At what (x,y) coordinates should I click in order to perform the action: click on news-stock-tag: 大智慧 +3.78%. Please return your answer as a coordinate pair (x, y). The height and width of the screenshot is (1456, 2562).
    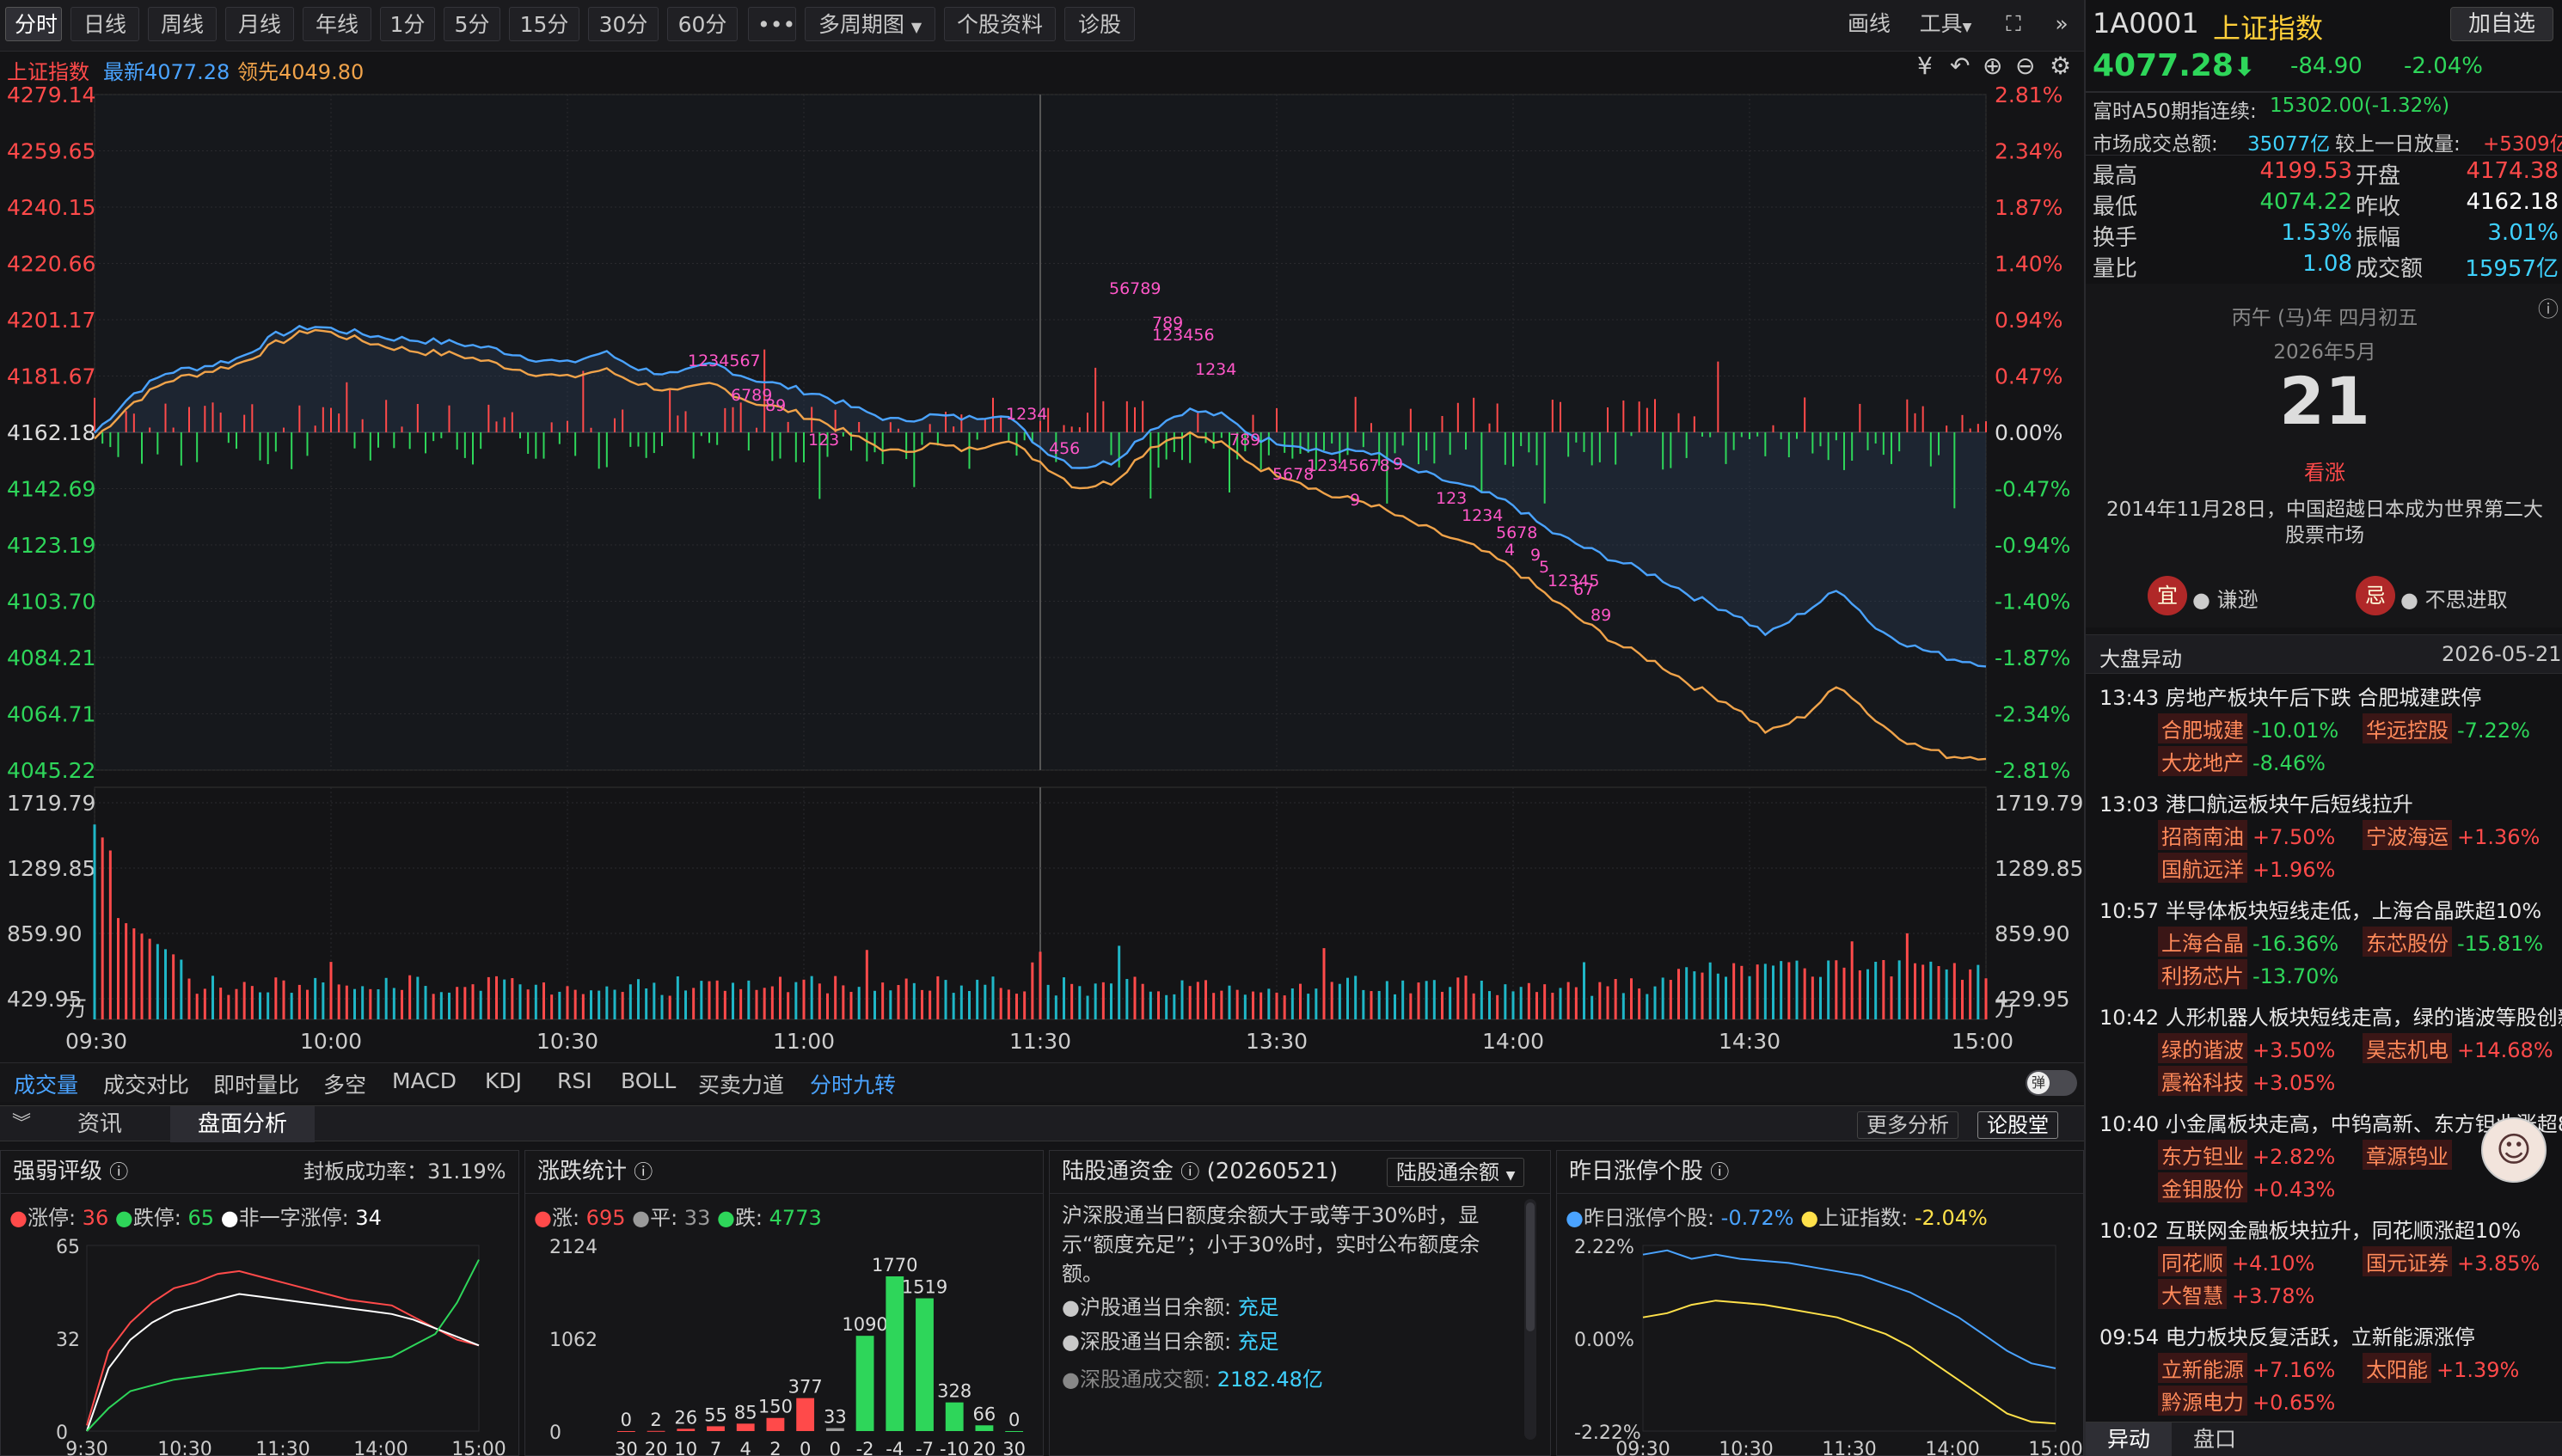
    Looking at the image, I should click on (2236, 1294).